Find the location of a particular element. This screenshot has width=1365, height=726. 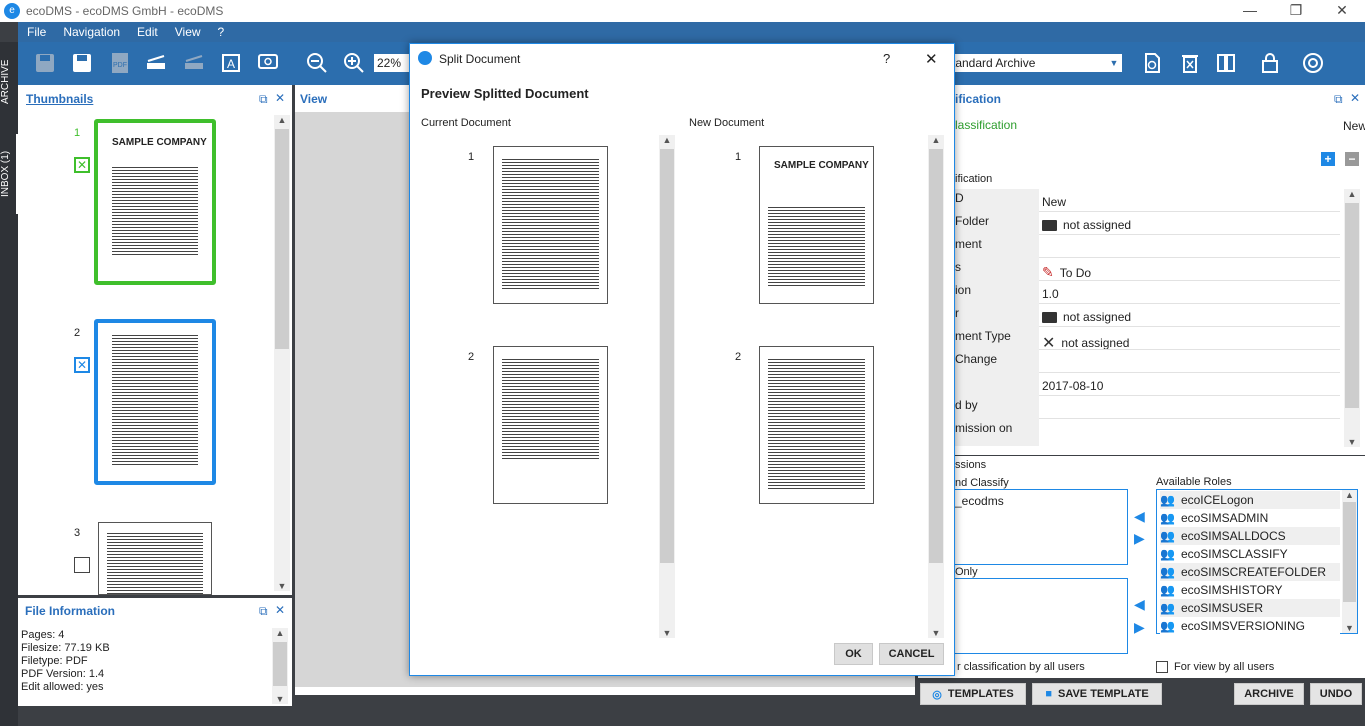

thumbnail-page-1: SAMPLE COMPANY is located at coordinates (155, 202).